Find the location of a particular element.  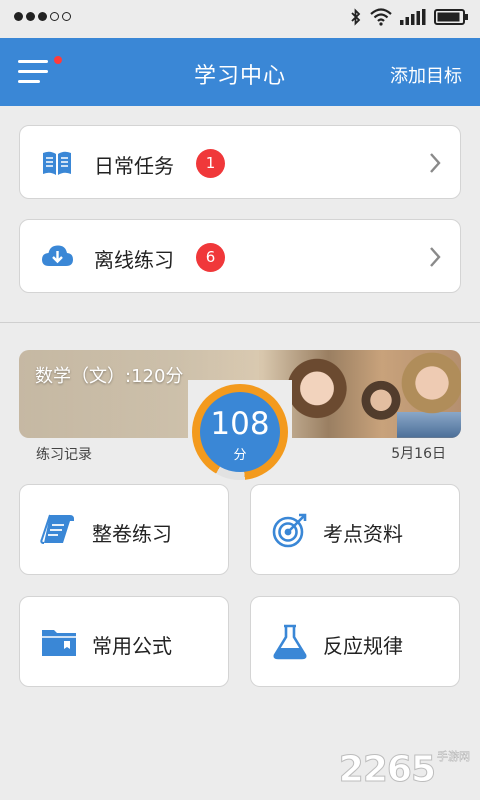

watermark-sub: 手游网 is located at coordinates (453, 756).